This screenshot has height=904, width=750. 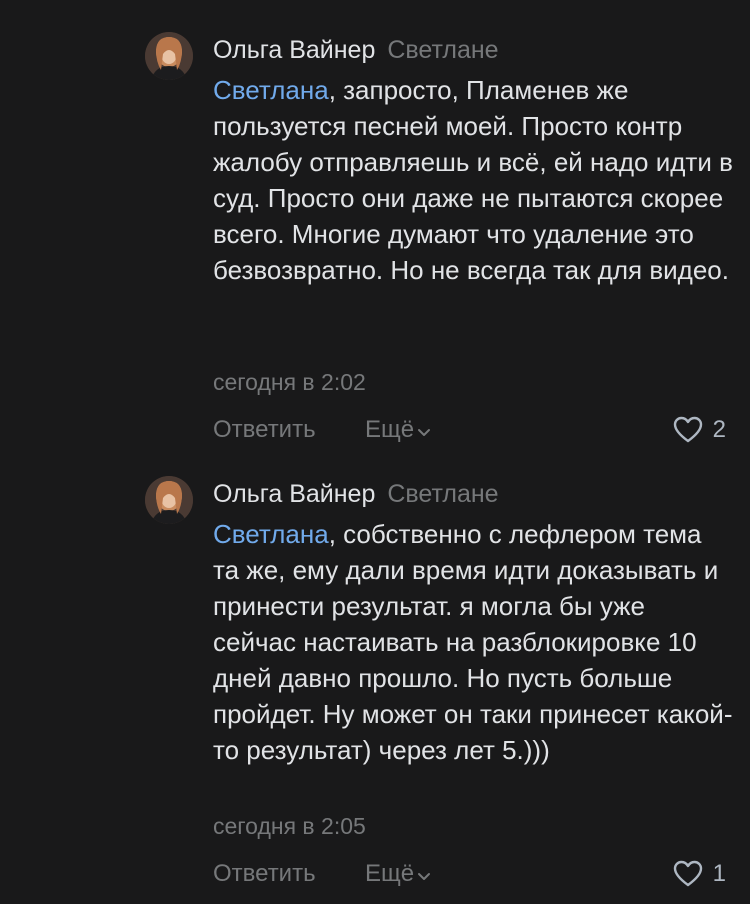 I want to click on comment-actions: Ответить Ещё 1, so click(x=469, y=874).